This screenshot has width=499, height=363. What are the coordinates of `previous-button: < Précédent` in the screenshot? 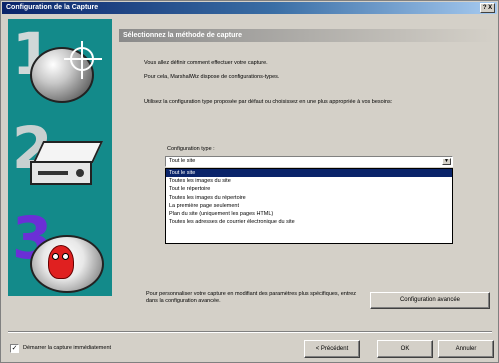 It's located at (332, 349).